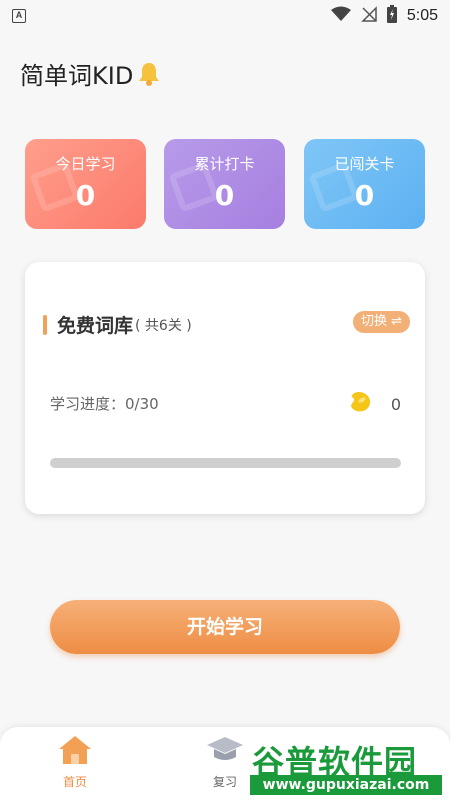 The height and width of the screenshot is (801, 450). Describe the element at coordinates (225, 16) in the screenshot. I see `status-bar: A 5:05` at that location.